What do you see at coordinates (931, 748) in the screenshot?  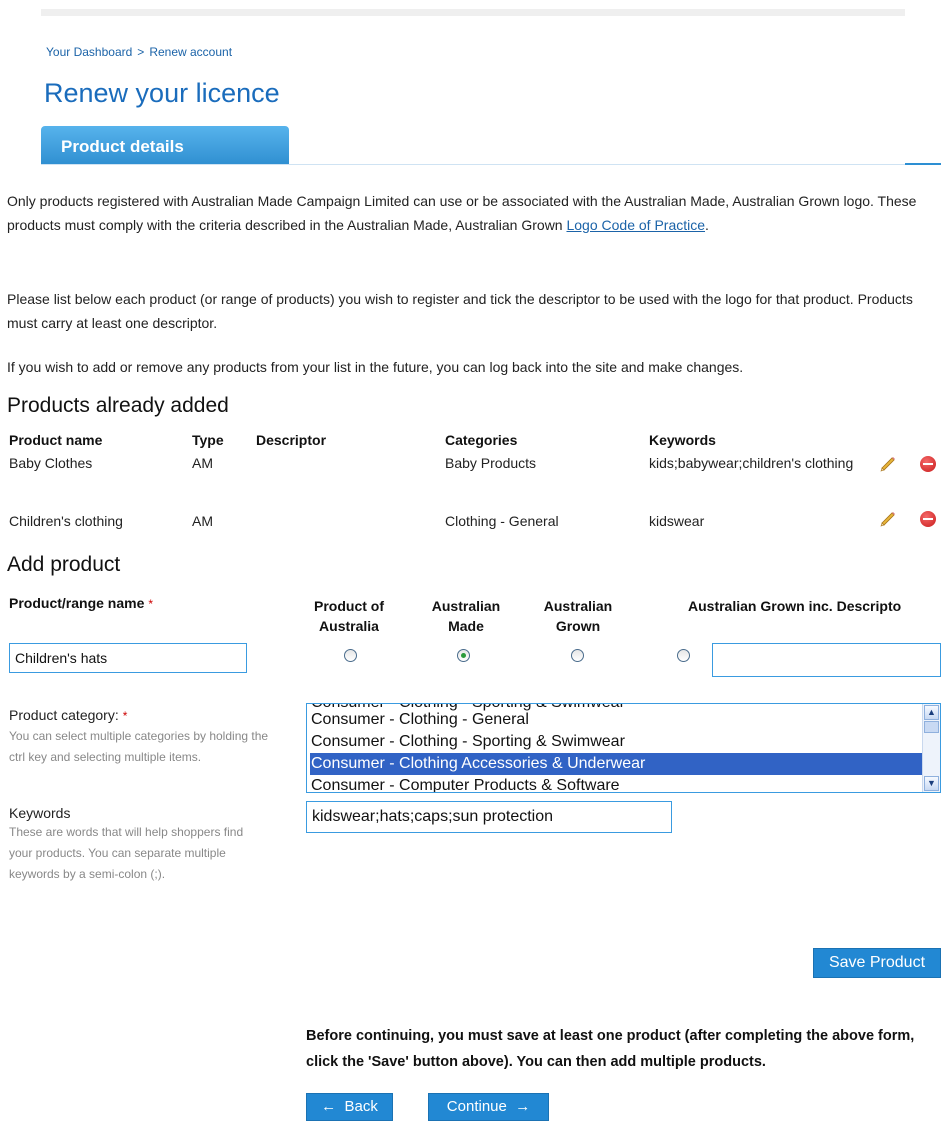 I see `listbox-scrollbar: ▲ ▼` at bounding box center [931, 748].